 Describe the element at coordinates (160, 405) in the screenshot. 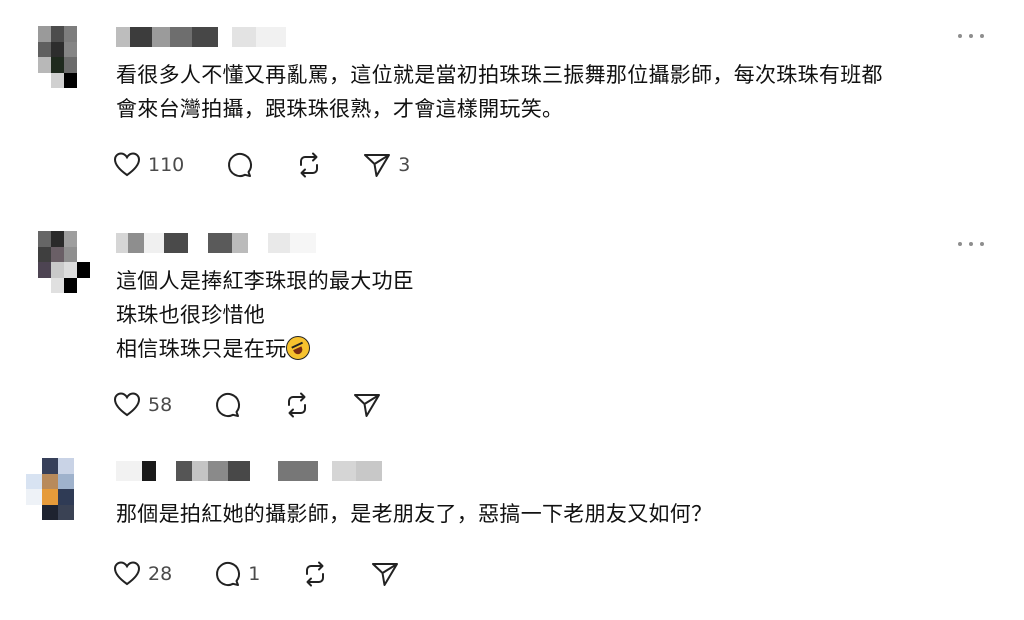

I see `like-count: 58` at that location.